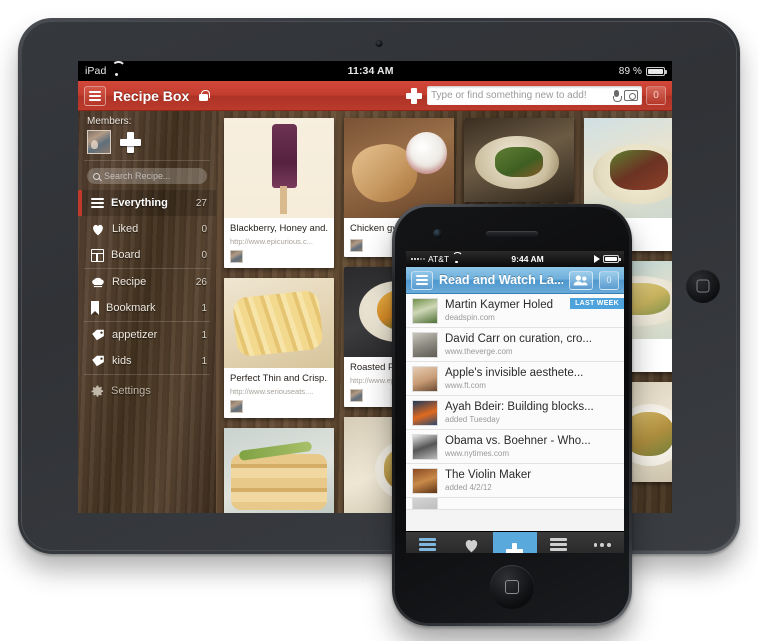 Image resolution: width=758 pixels, height=641 pixels. I want to click on ipad-status-bar: iPad 11:34 AM 89 %, so click(375, 71).